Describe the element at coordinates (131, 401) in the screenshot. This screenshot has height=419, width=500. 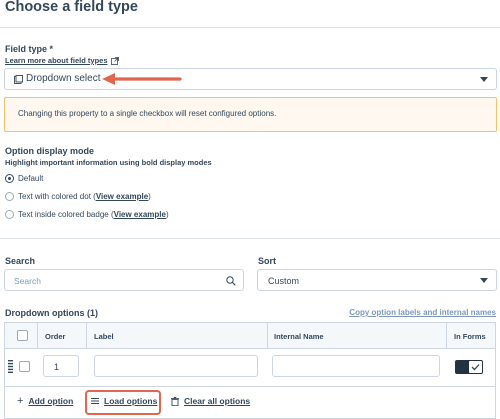
I see `load-options-label: Load options` at that location.